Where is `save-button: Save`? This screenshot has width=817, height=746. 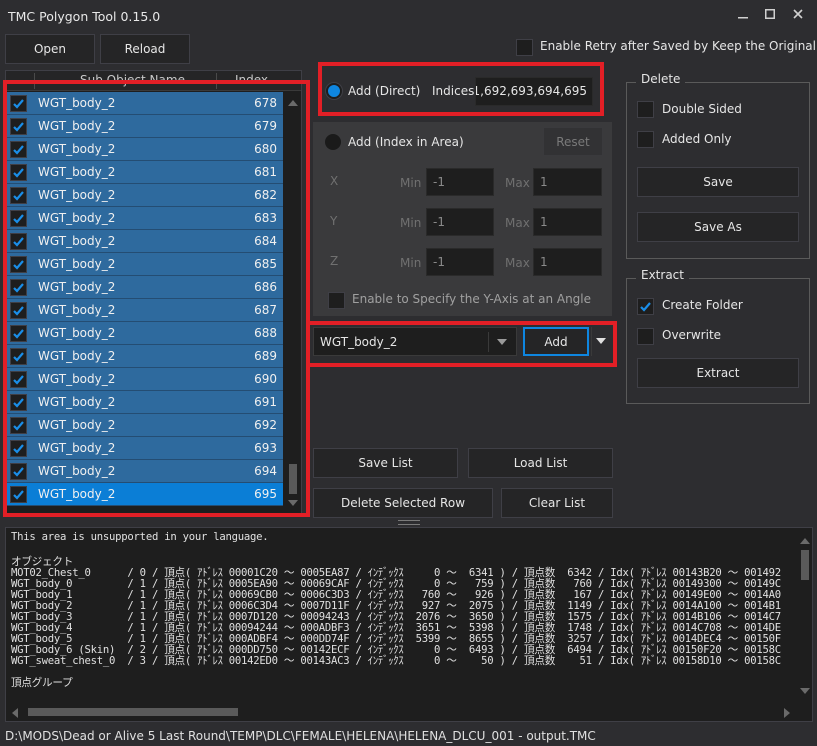 save-button: Save is located at coordinates (718, 182).